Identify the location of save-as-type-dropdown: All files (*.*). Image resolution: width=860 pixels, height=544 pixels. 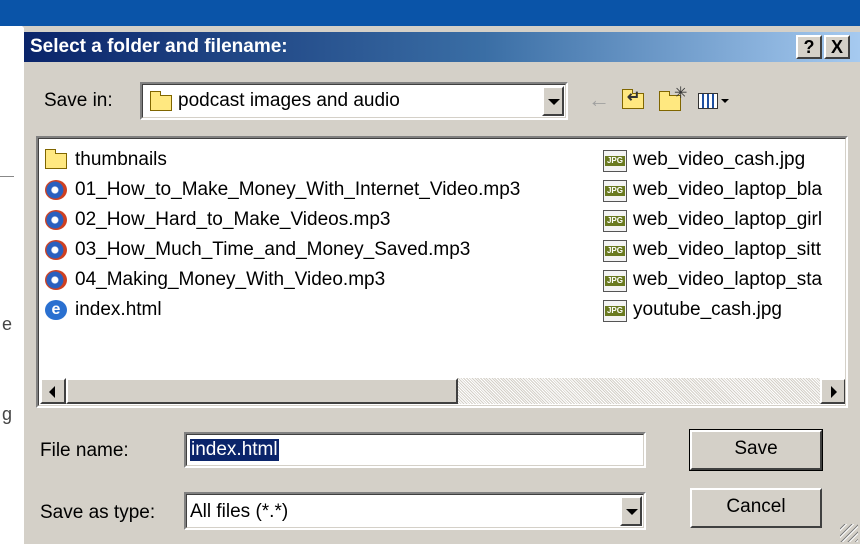
(415, 511).